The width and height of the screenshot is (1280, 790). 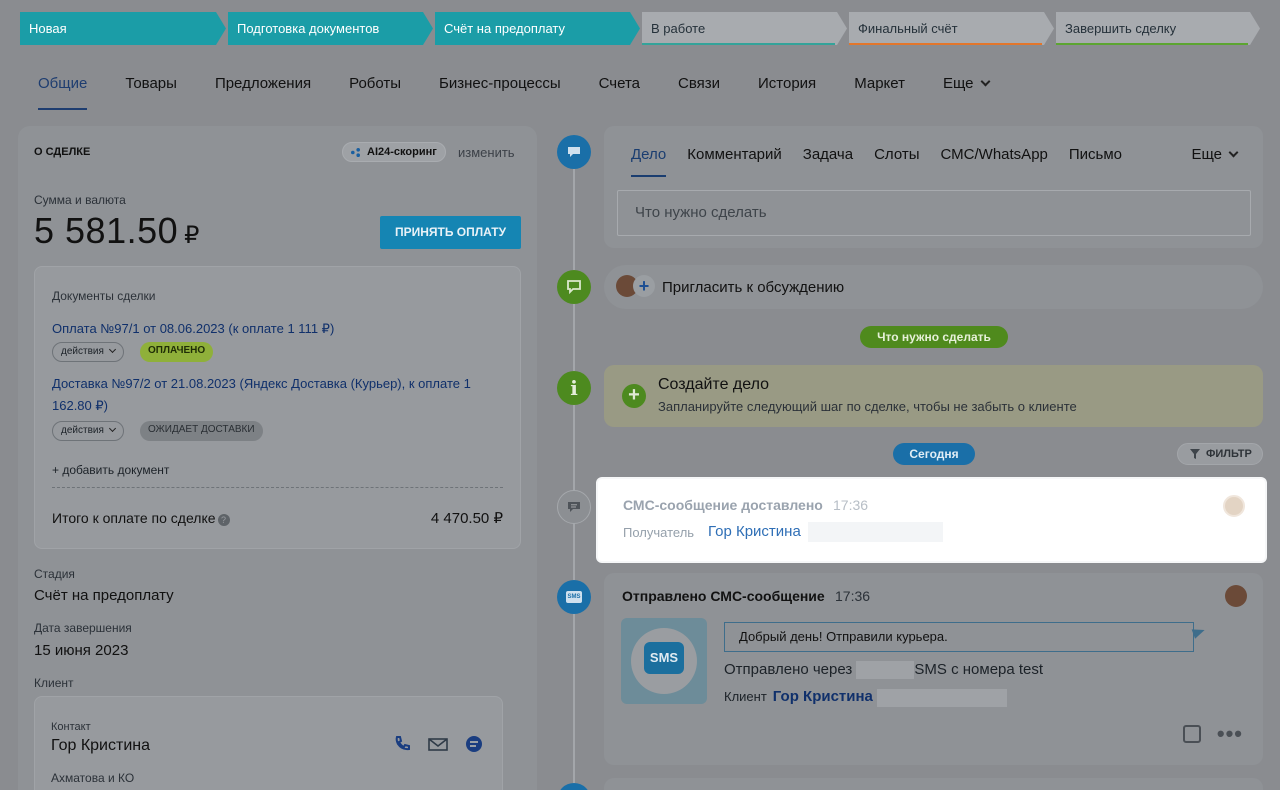 I want to click on filter-button: ФИЛЬТР, so click(x=1220, y=454).